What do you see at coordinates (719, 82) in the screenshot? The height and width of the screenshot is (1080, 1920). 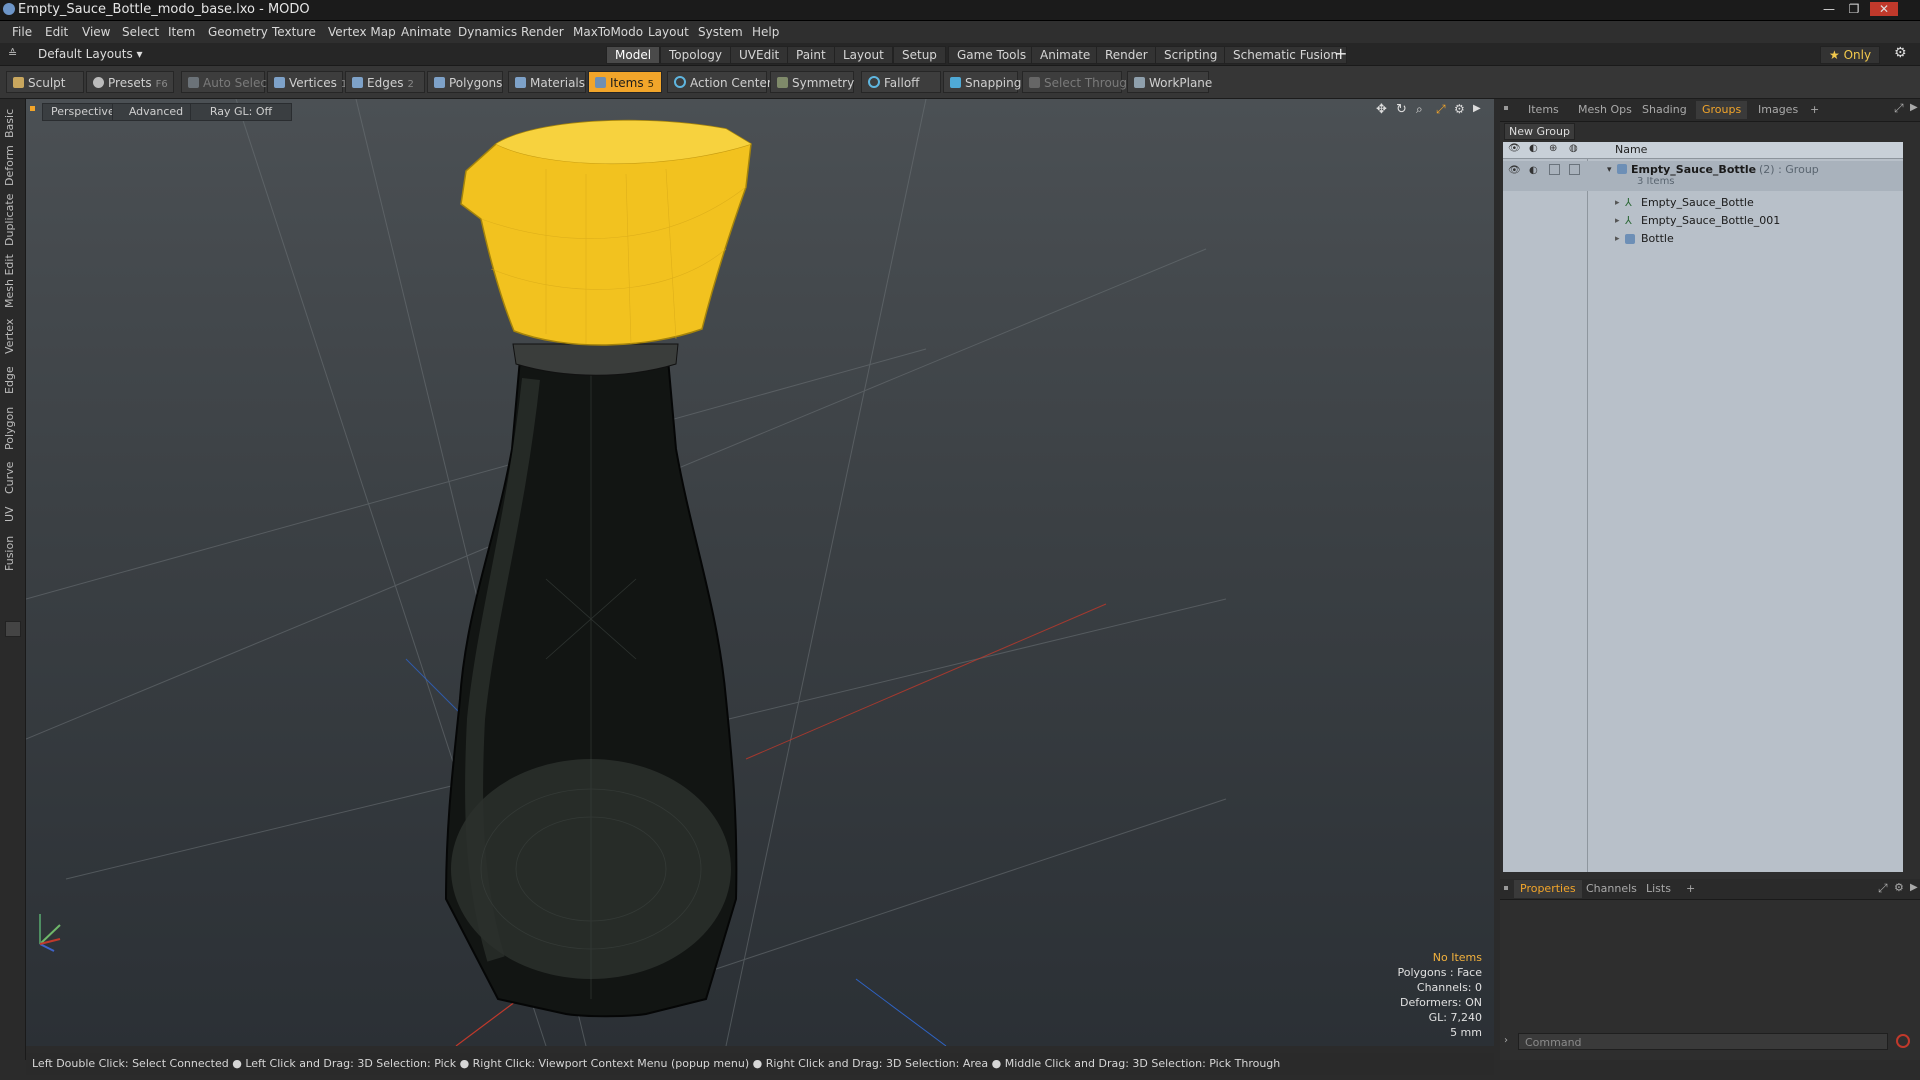 I see `action-center-button: Action Center` at bounding box center [719, 82].